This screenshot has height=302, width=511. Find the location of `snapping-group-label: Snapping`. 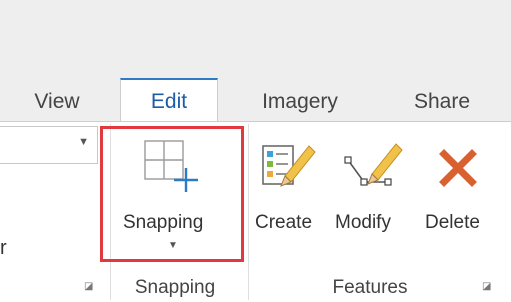

snapping-group-label: Snapping is located at coordinates (175, 287).